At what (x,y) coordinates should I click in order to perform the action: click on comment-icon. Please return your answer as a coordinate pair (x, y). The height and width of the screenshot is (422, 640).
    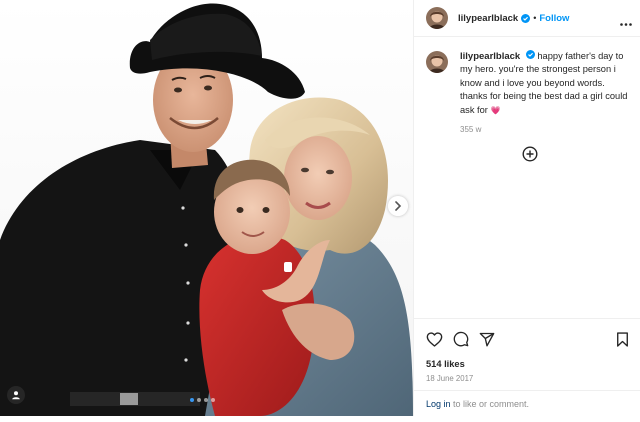
    Looking at the image, I should click on (461, 339).